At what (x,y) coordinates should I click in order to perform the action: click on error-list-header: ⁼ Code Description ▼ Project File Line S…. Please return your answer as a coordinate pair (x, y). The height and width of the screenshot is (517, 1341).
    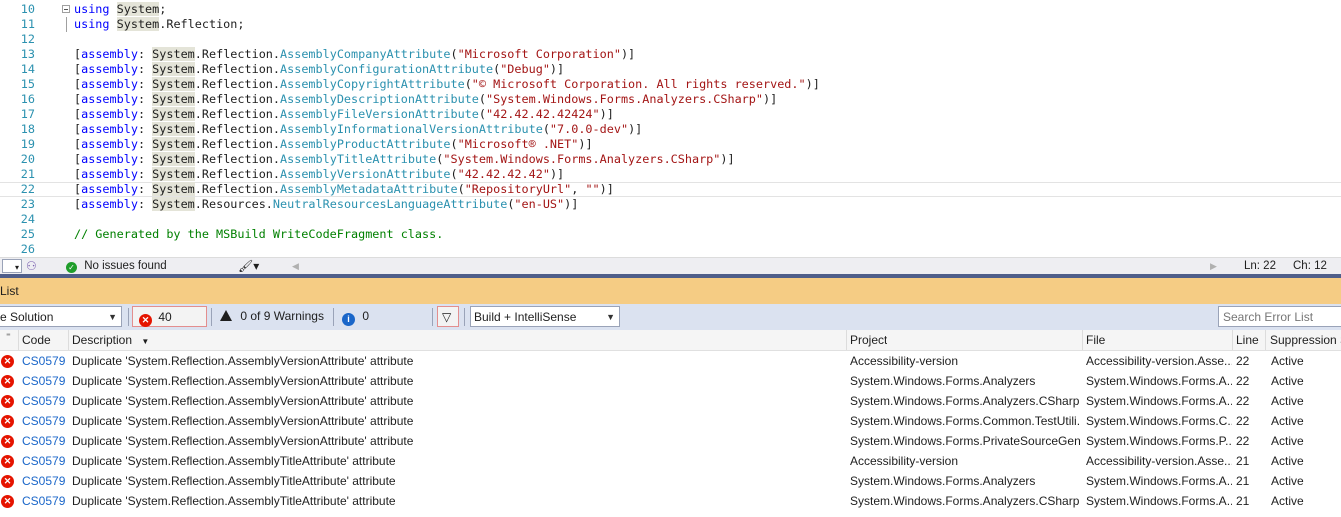
    Looking at the image, I should click on (670, 340).